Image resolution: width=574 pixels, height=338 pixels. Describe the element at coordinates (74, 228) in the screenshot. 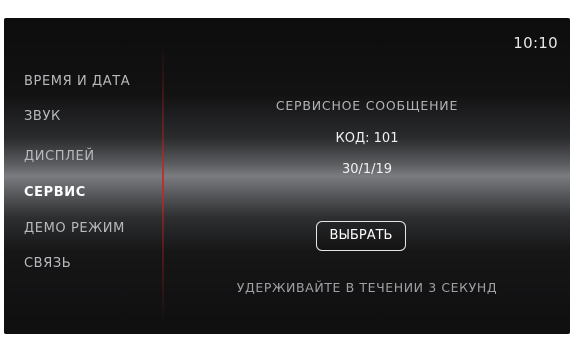

I see `sidebar-item-demo-mode: ДЕМО РЕЖИМ` at that location.